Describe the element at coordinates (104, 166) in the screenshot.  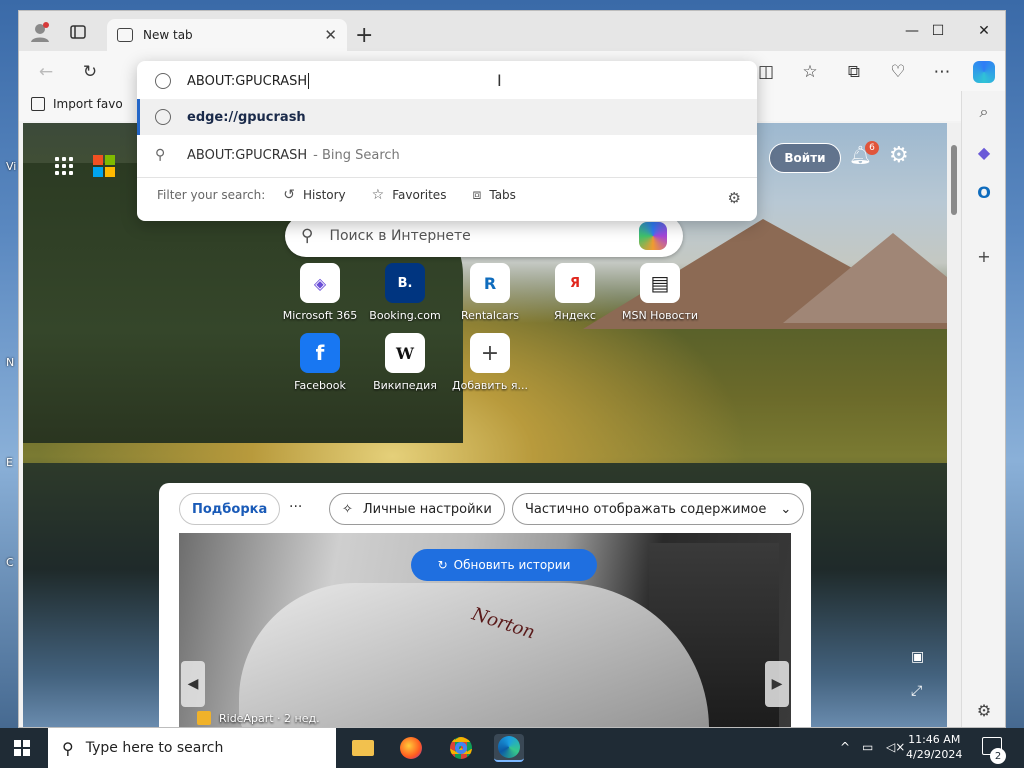
I see `microsoft-logo-icon` at that location.